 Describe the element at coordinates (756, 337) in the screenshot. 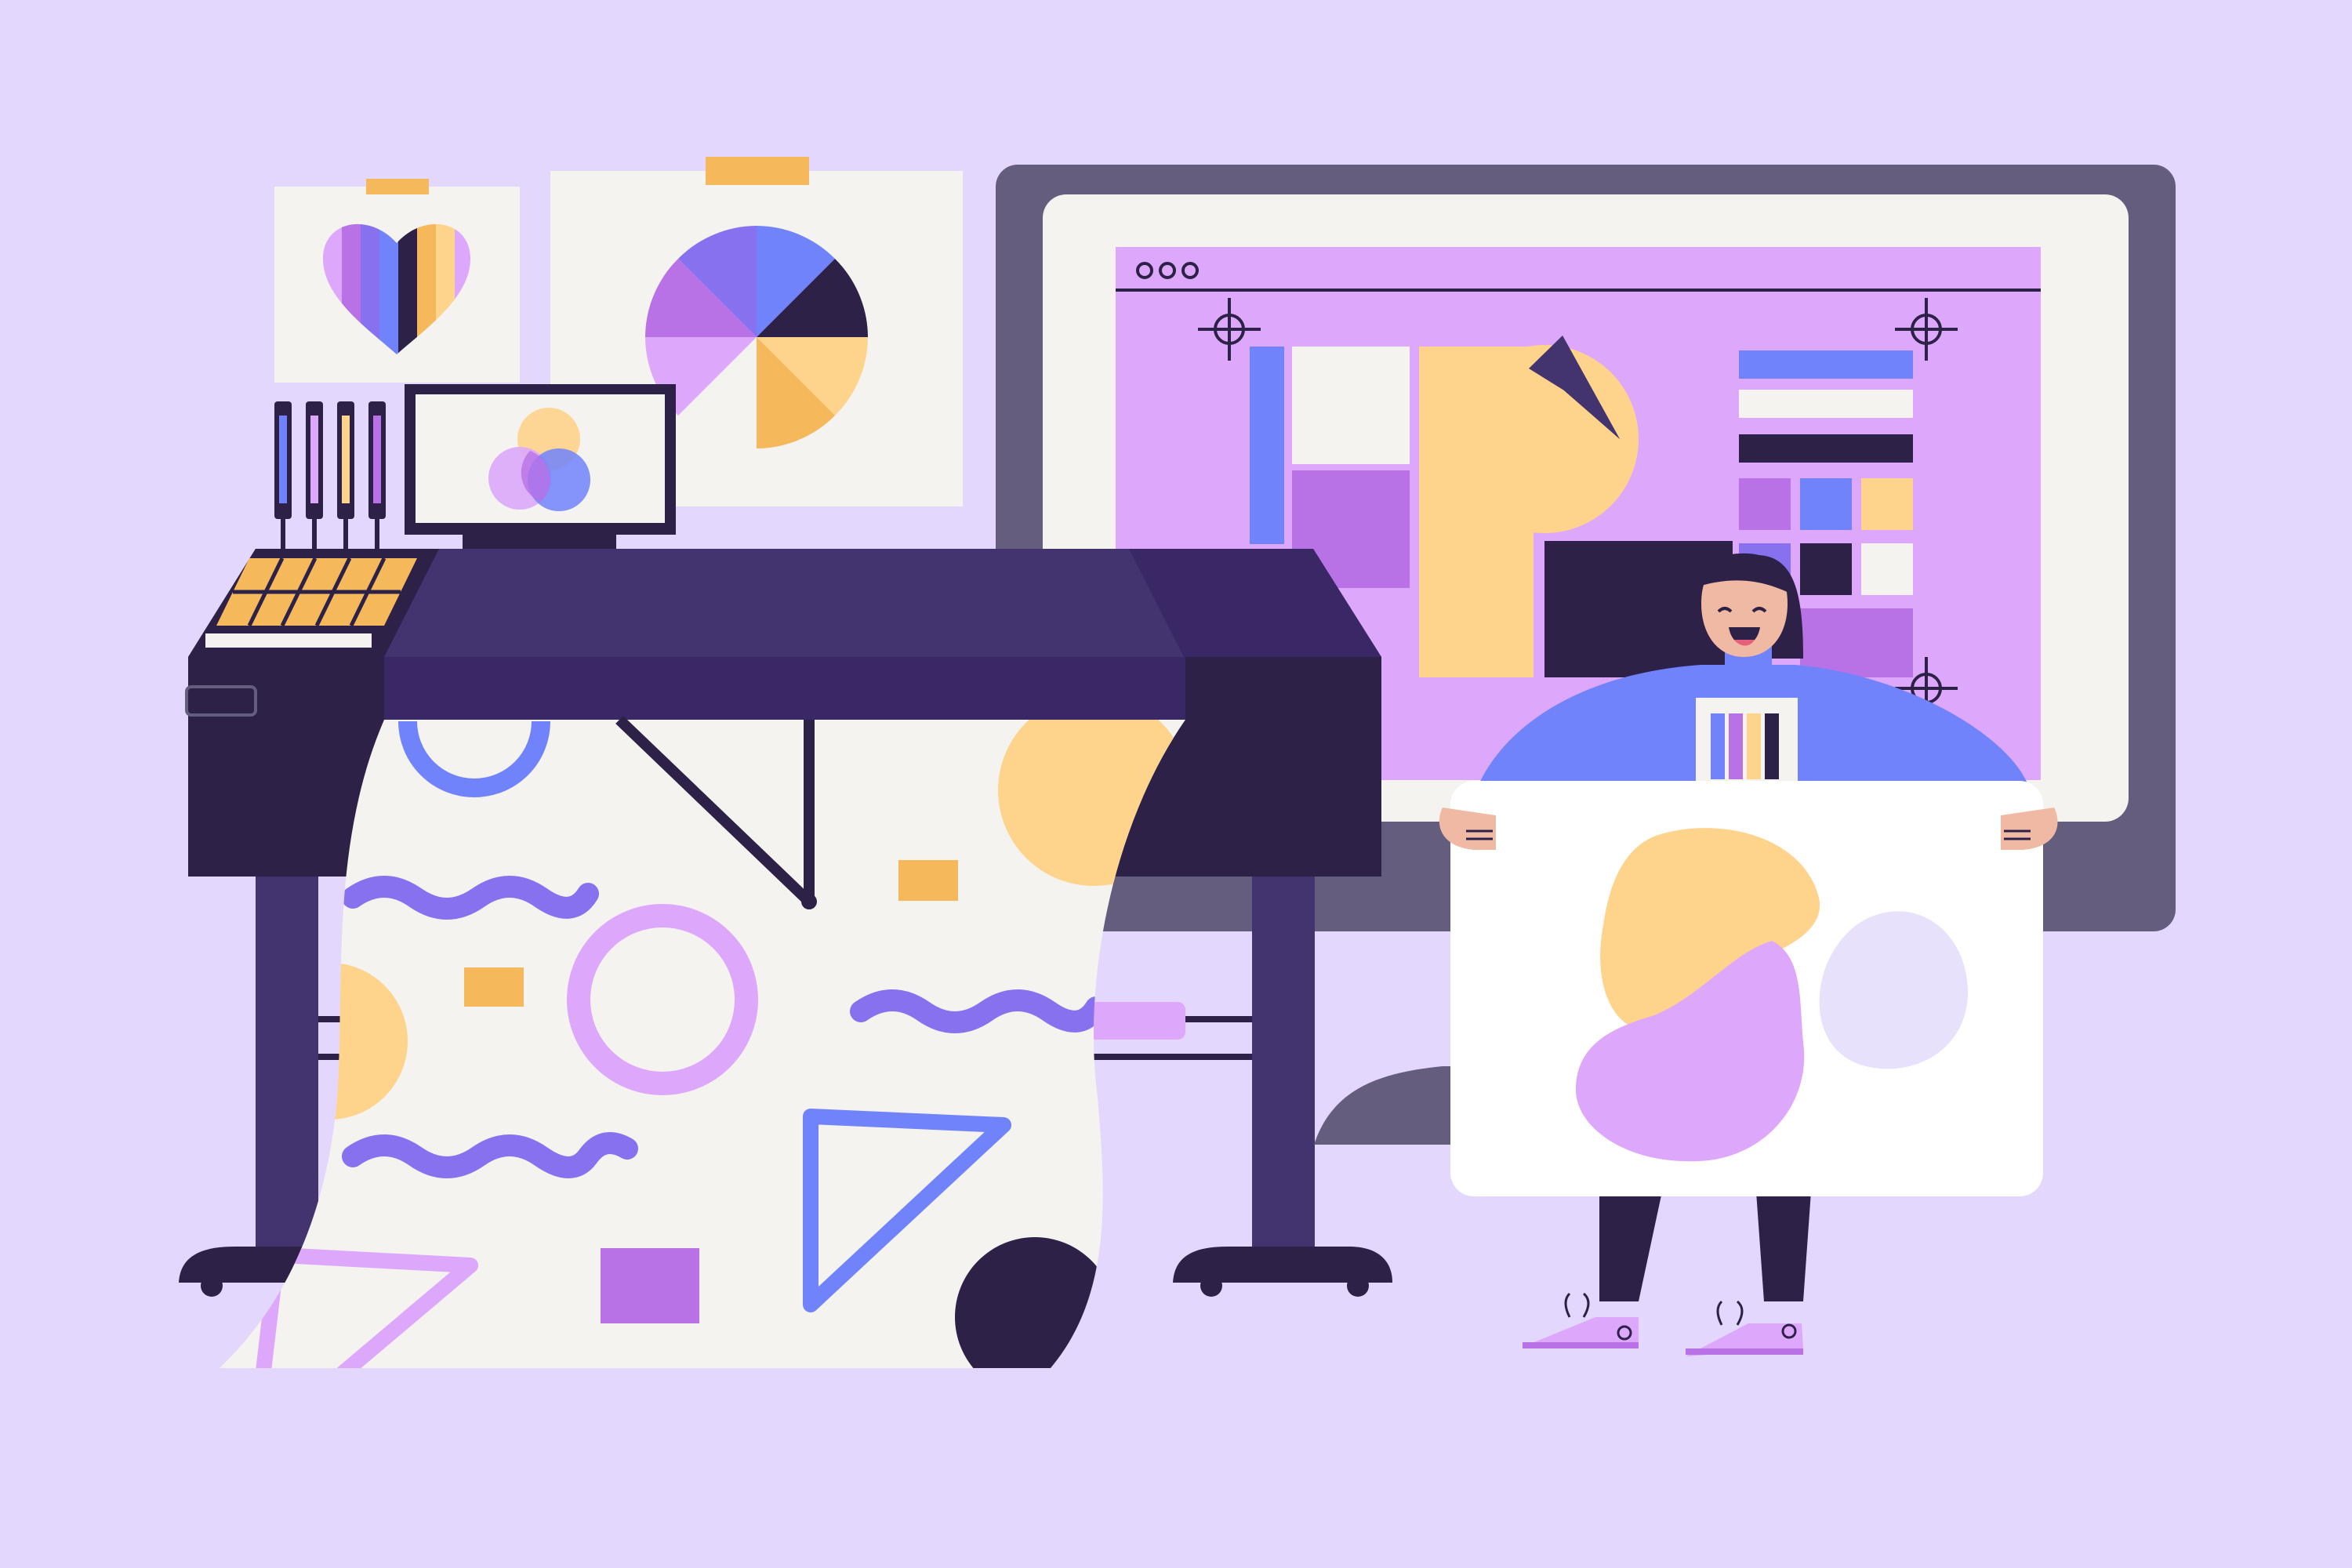

I see `pie-chart-icon` at that location.